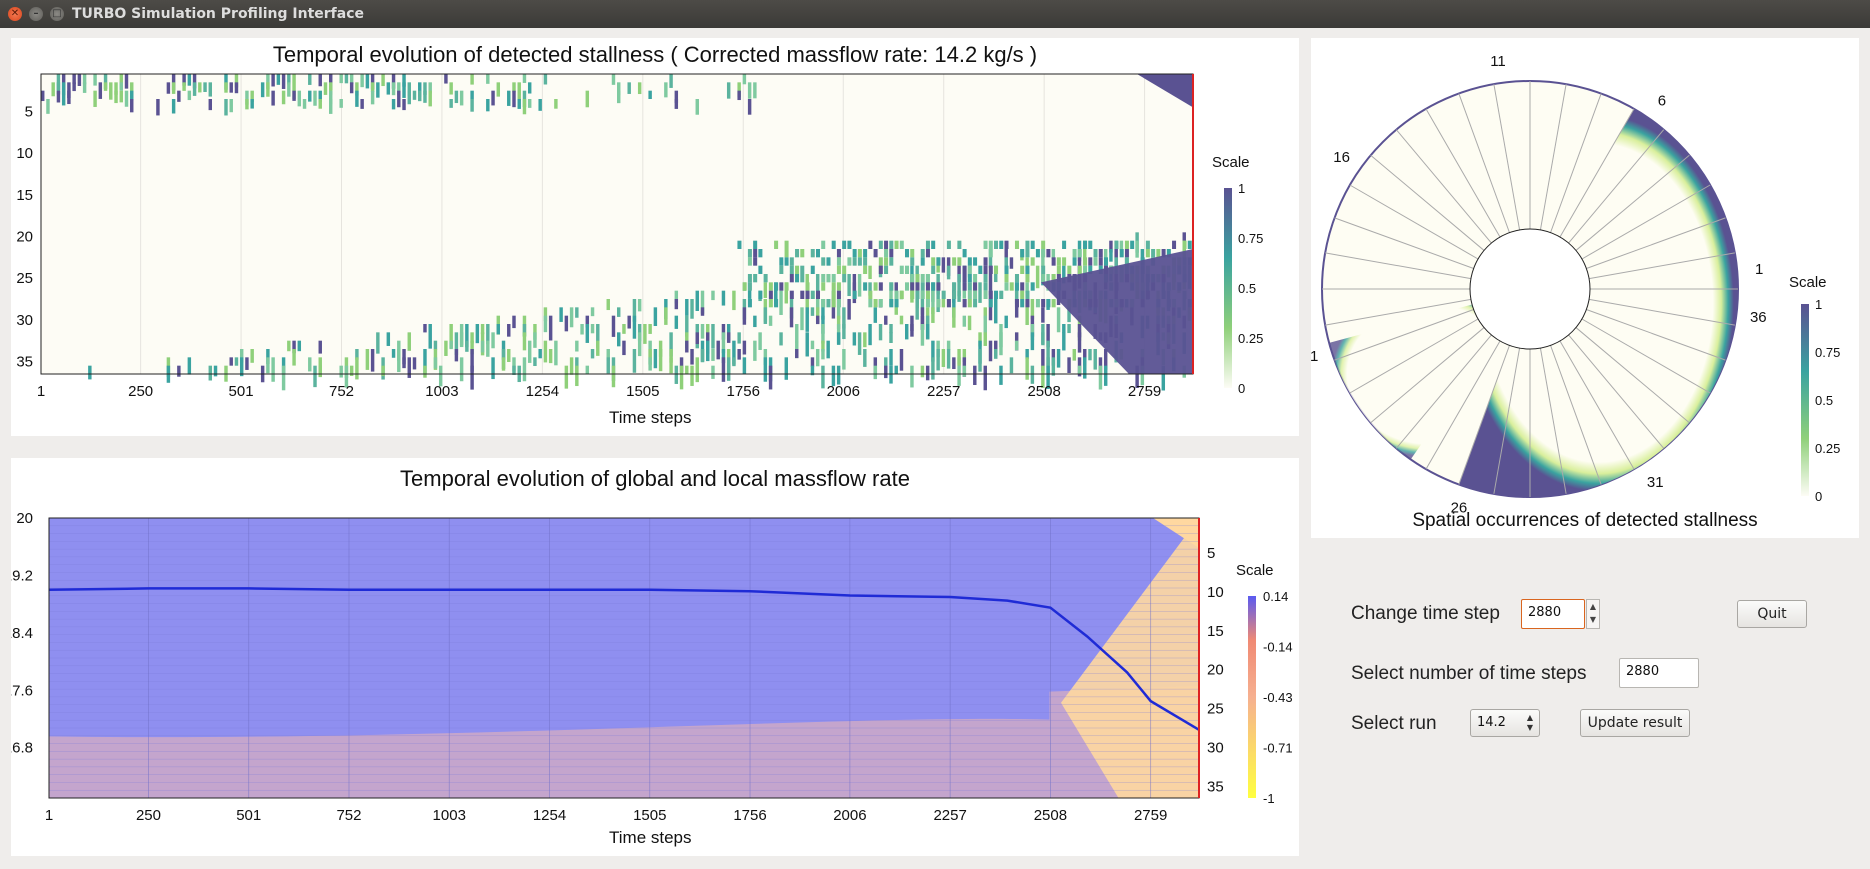  Describe the element at coordinates (542, 391) in the screenshot. I see `stall-x-tick: 1254` at that location.